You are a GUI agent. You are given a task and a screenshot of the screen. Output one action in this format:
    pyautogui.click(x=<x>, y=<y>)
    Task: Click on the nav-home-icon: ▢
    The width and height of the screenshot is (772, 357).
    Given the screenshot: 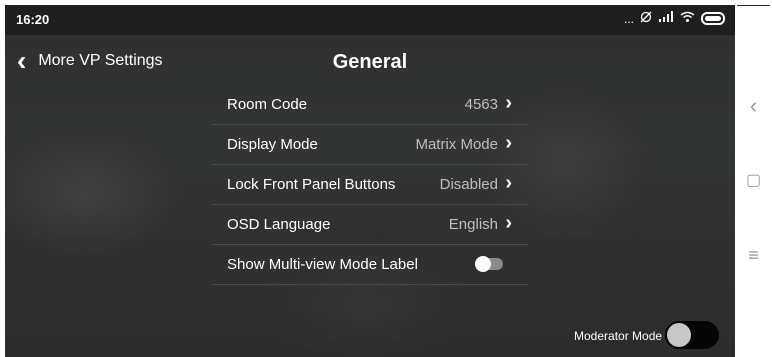 What is the action you would take?
    pyautogui.click(x=753, y=180)
    